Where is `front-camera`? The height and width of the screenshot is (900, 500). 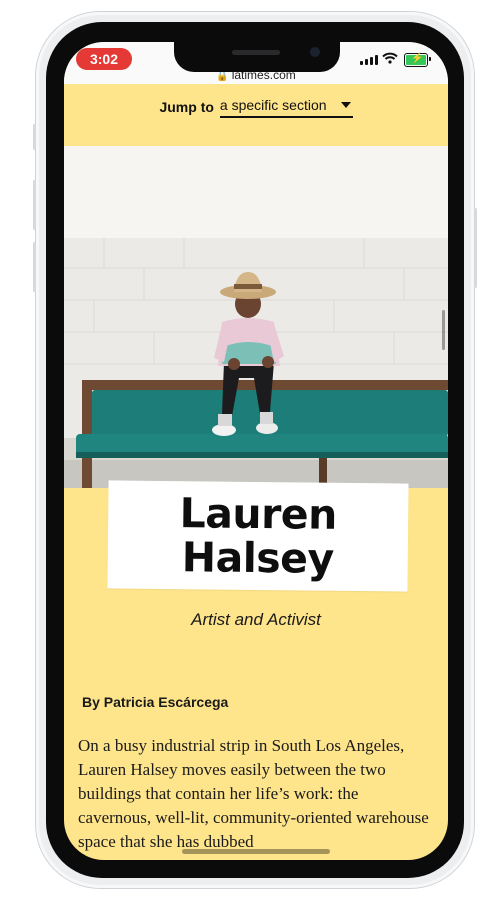
front-camera is located at coordinates (315, 52).